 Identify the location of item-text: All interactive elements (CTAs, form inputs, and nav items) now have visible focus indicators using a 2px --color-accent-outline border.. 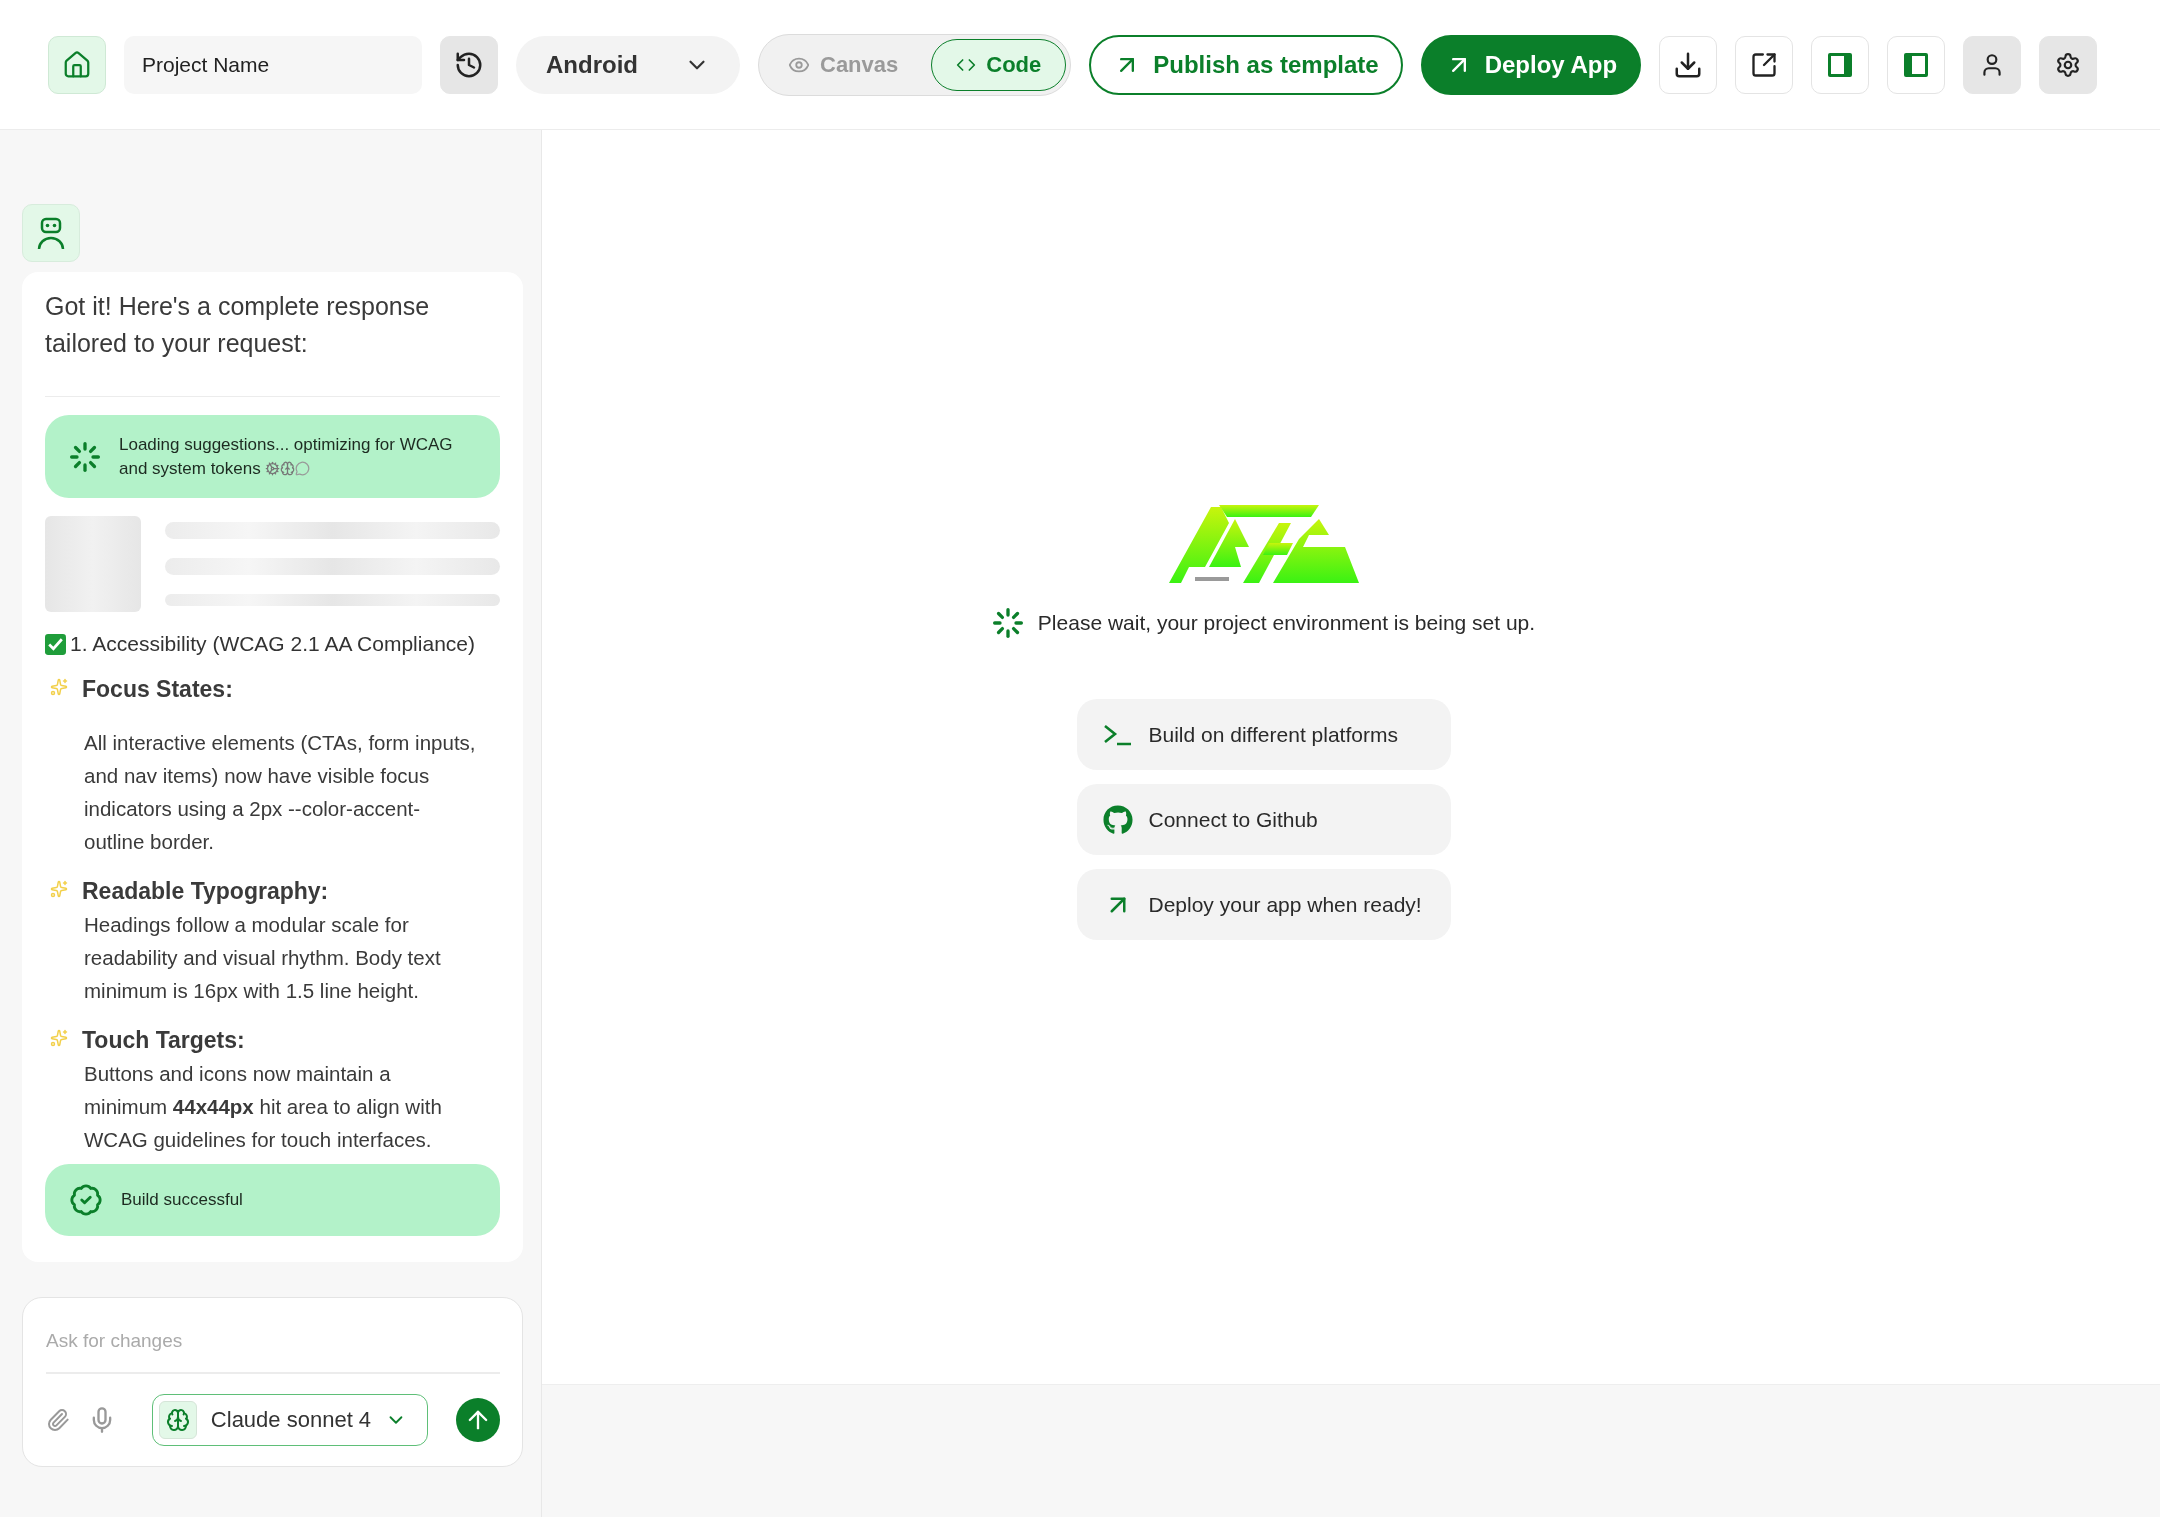
(280, 792).